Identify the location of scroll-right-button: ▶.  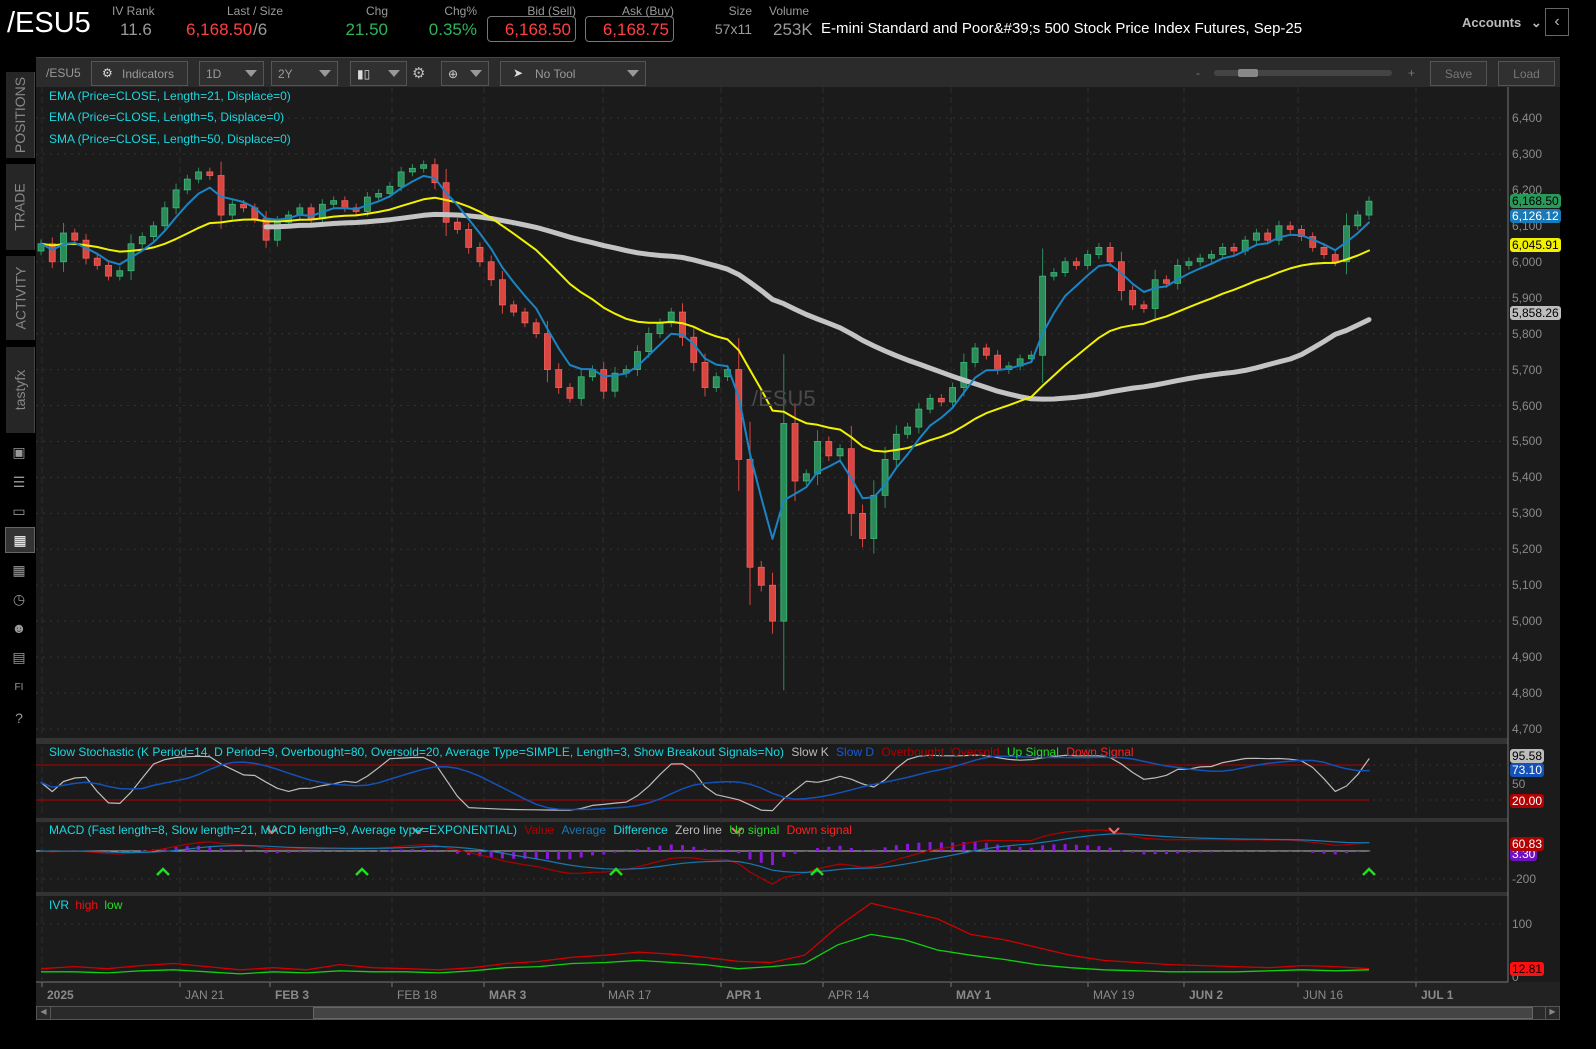
(1552, 1013).